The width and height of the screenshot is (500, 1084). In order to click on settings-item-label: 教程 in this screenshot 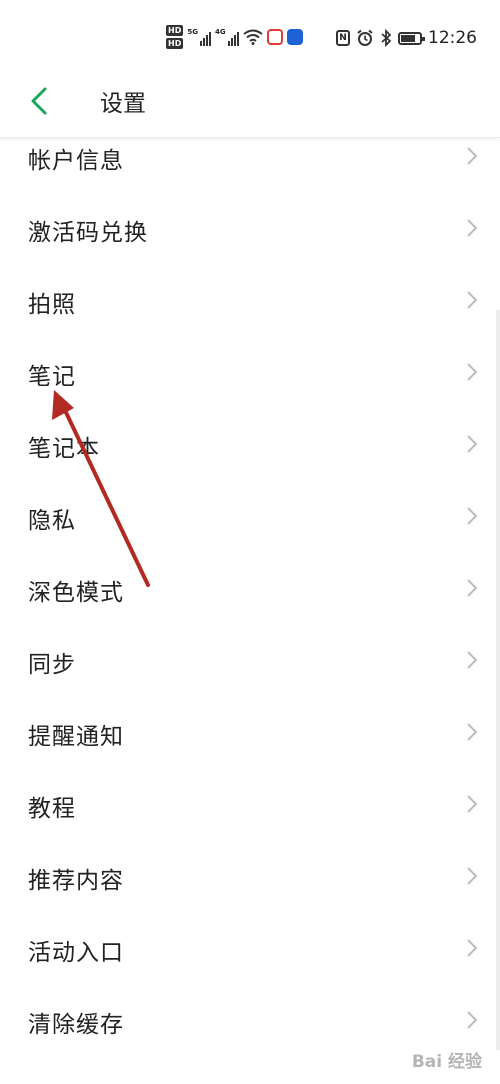, I will do `click(52, 809)`.